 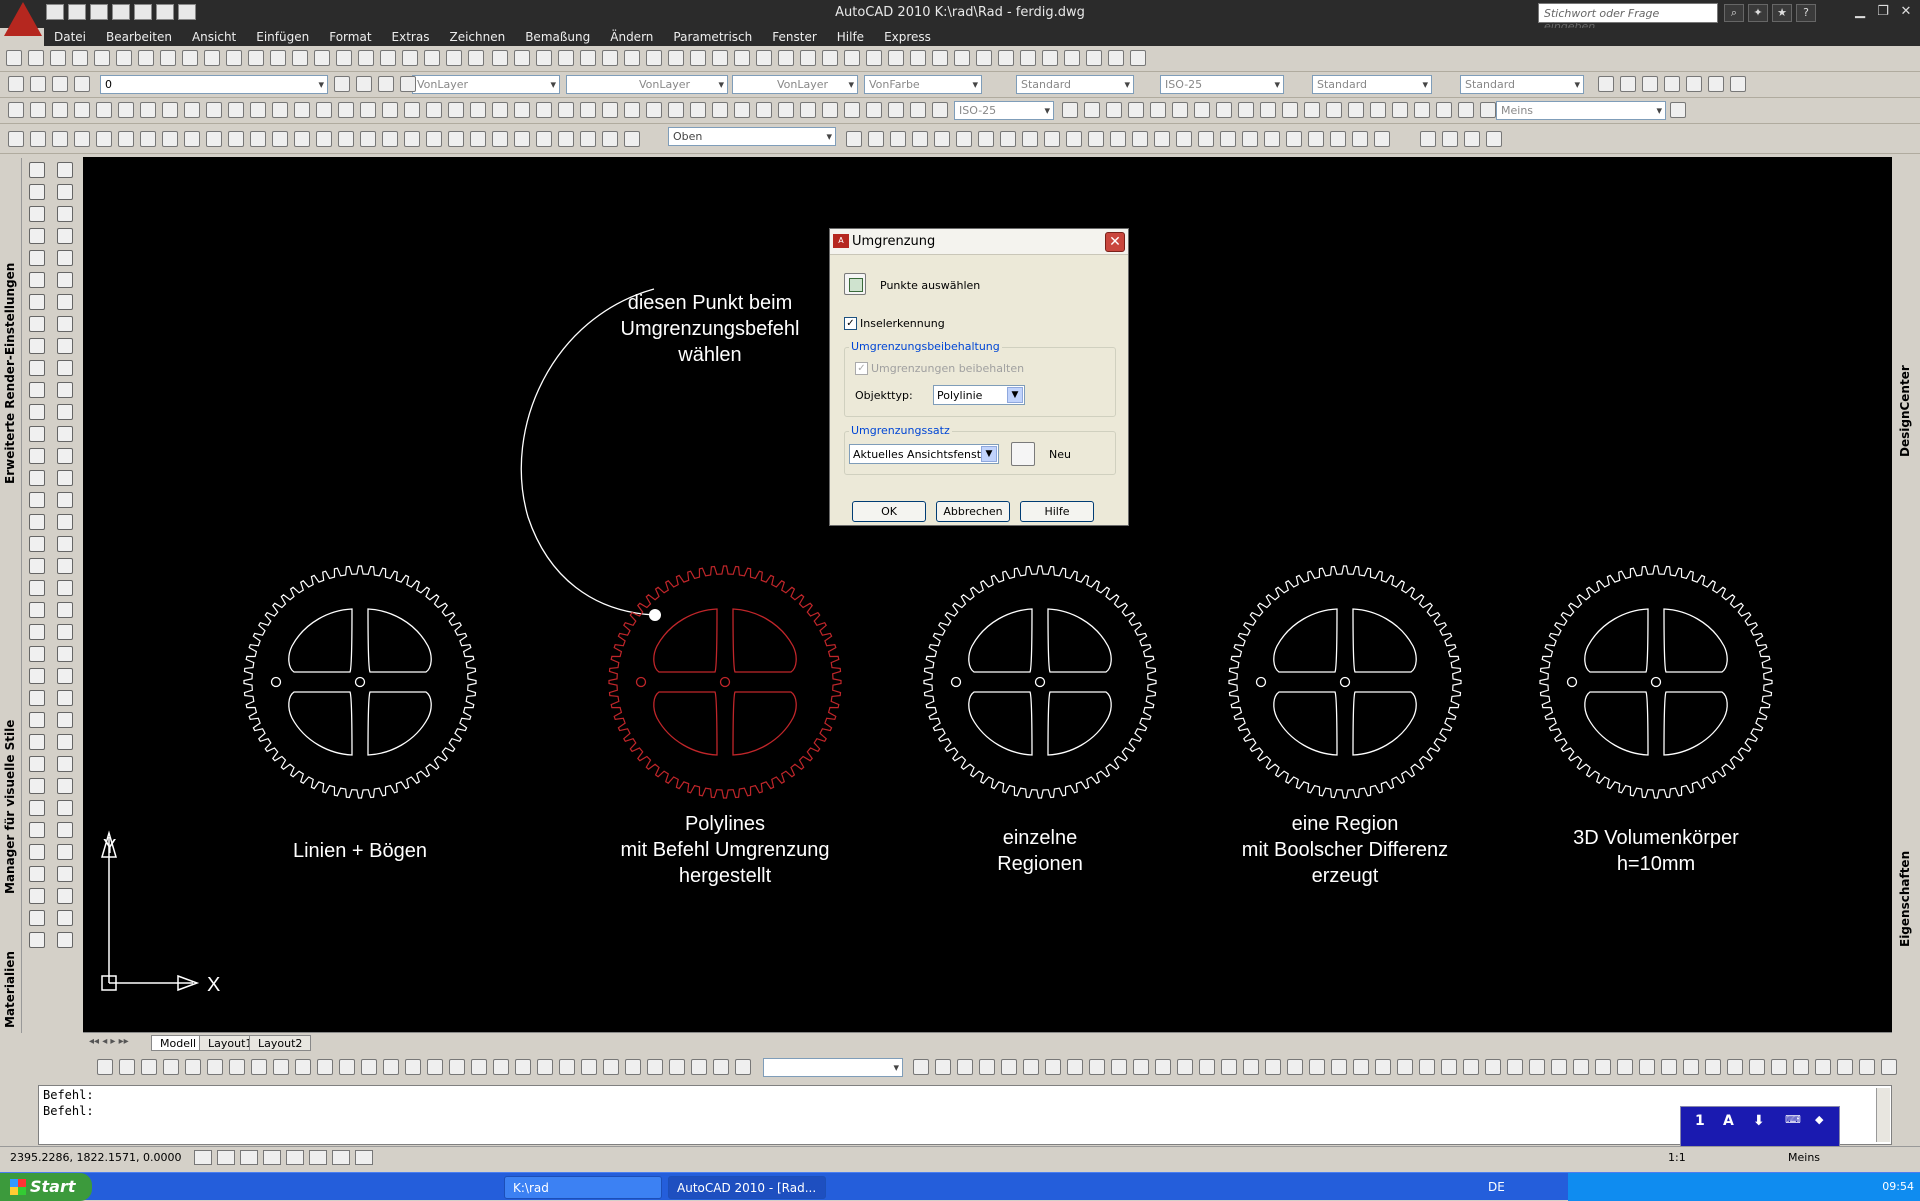 What do you see at coordinates (10, 731) in the screenshot?
I see `visual-styles-tab: Manager für visuelle Stile` at bounding box center [10, 731].